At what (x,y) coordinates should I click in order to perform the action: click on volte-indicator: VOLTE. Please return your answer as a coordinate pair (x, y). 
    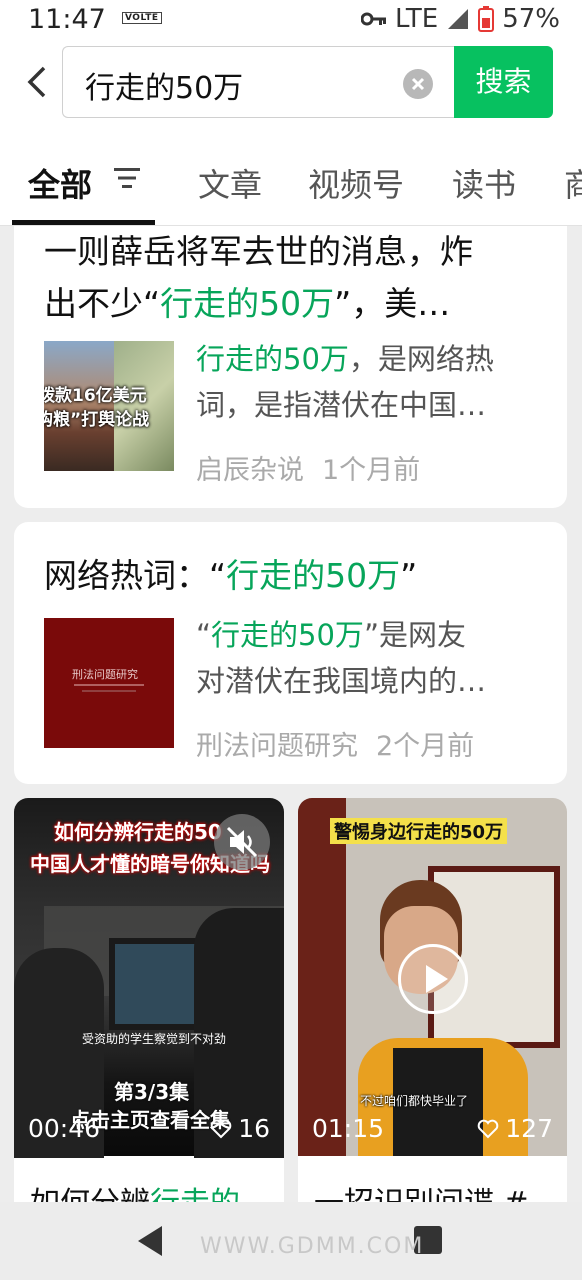
    Looking at the image, I should click on (142, 18).